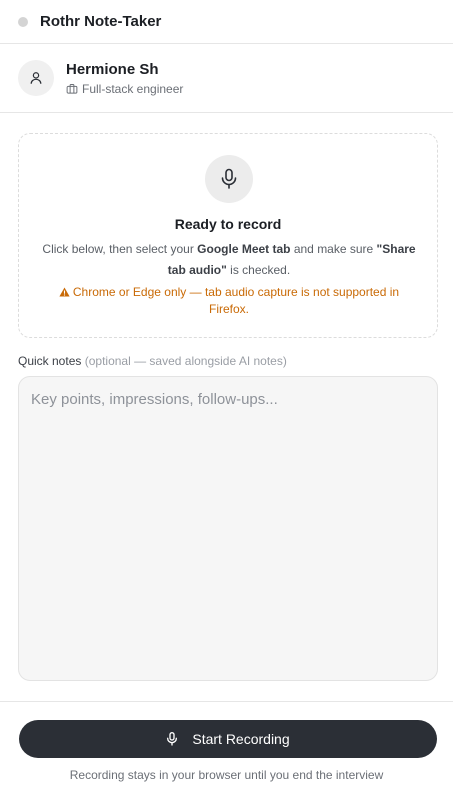  I want to click on start-recording-button: Start Recording, so click(228, 739).